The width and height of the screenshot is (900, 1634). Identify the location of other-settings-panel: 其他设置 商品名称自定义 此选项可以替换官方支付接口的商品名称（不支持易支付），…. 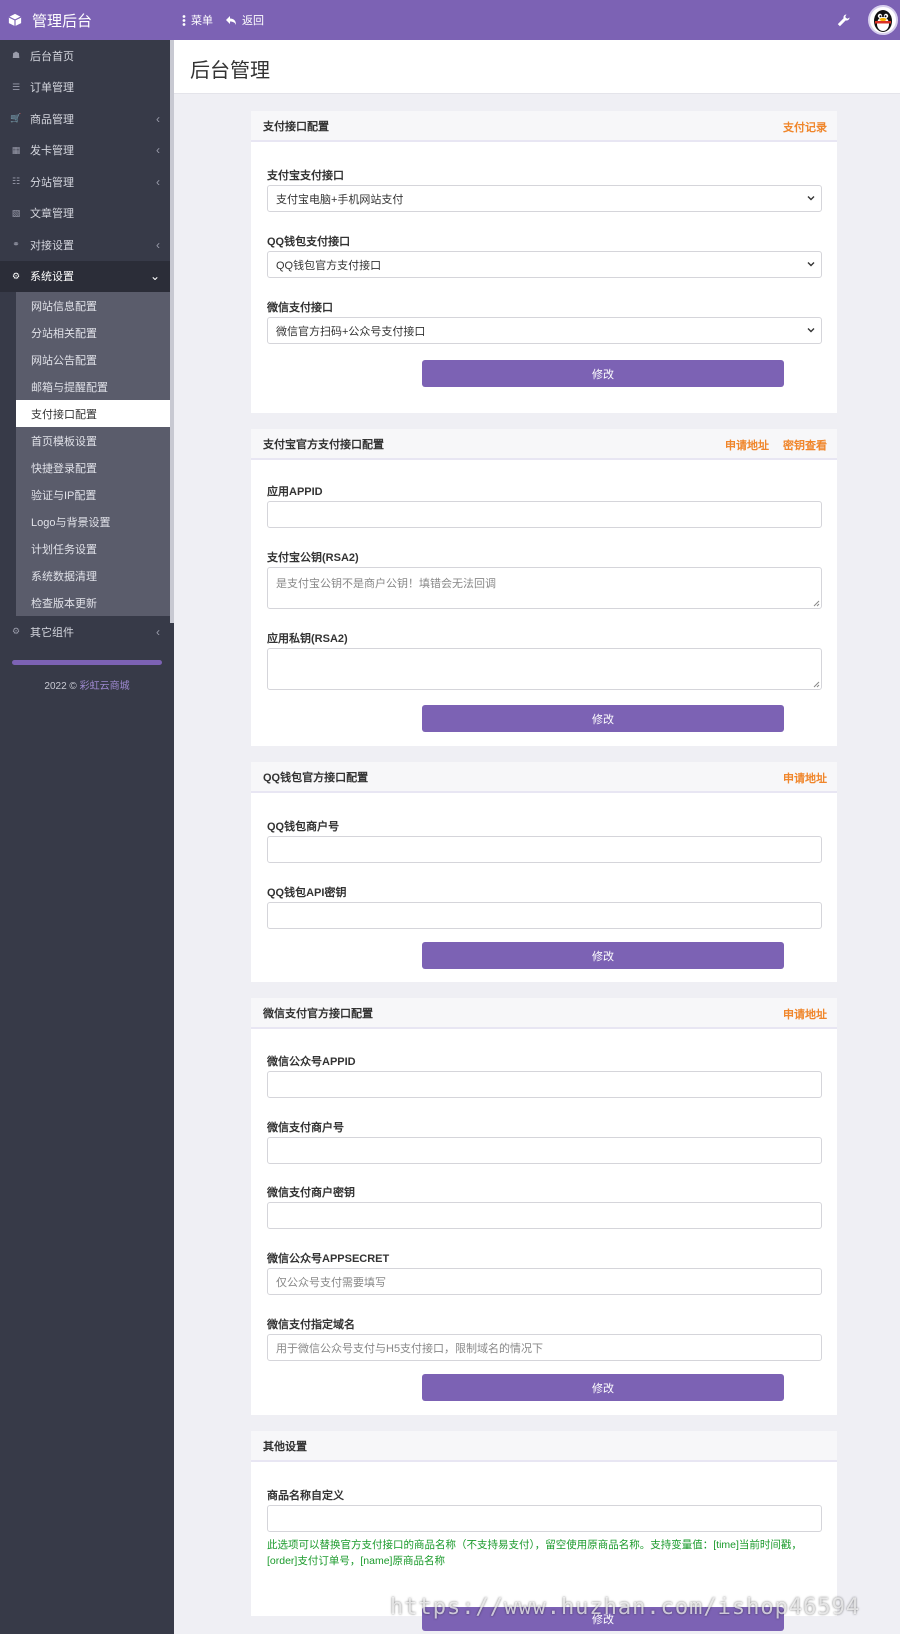
(544, 1531).